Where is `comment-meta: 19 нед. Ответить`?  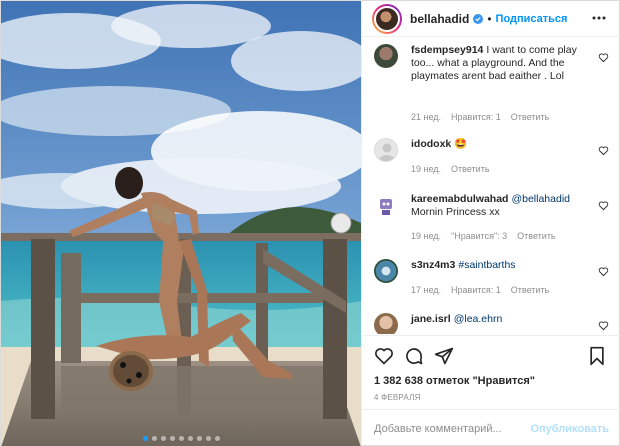 comment-meta: 19 нед. Ответить is located at coordinates (455, 169).